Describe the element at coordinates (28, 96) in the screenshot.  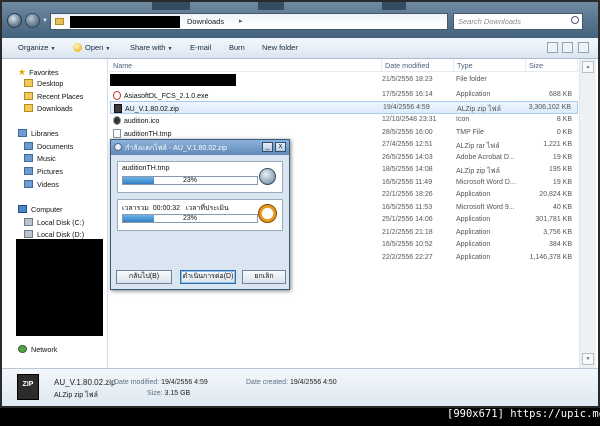
I see `recent-places-icon` at that location.